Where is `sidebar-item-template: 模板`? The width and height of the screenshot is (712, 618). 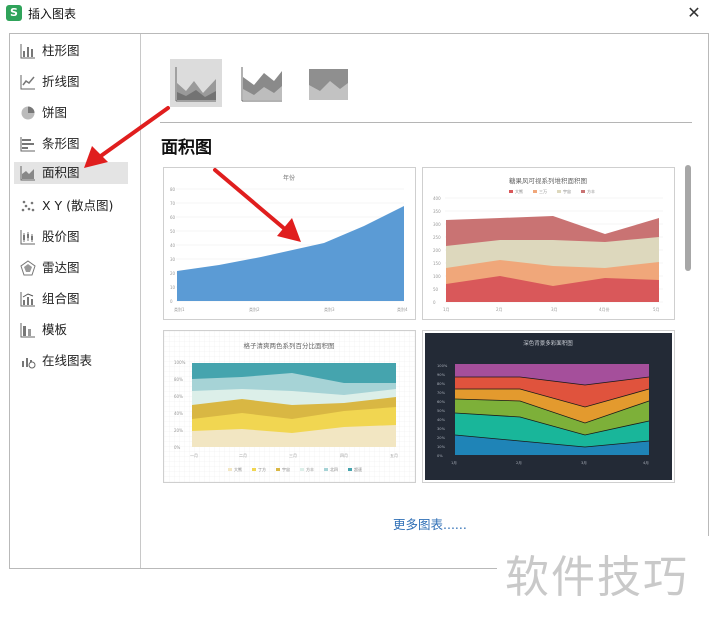 sidebar-item-template: 模板 is located at coordinates (71, 330).